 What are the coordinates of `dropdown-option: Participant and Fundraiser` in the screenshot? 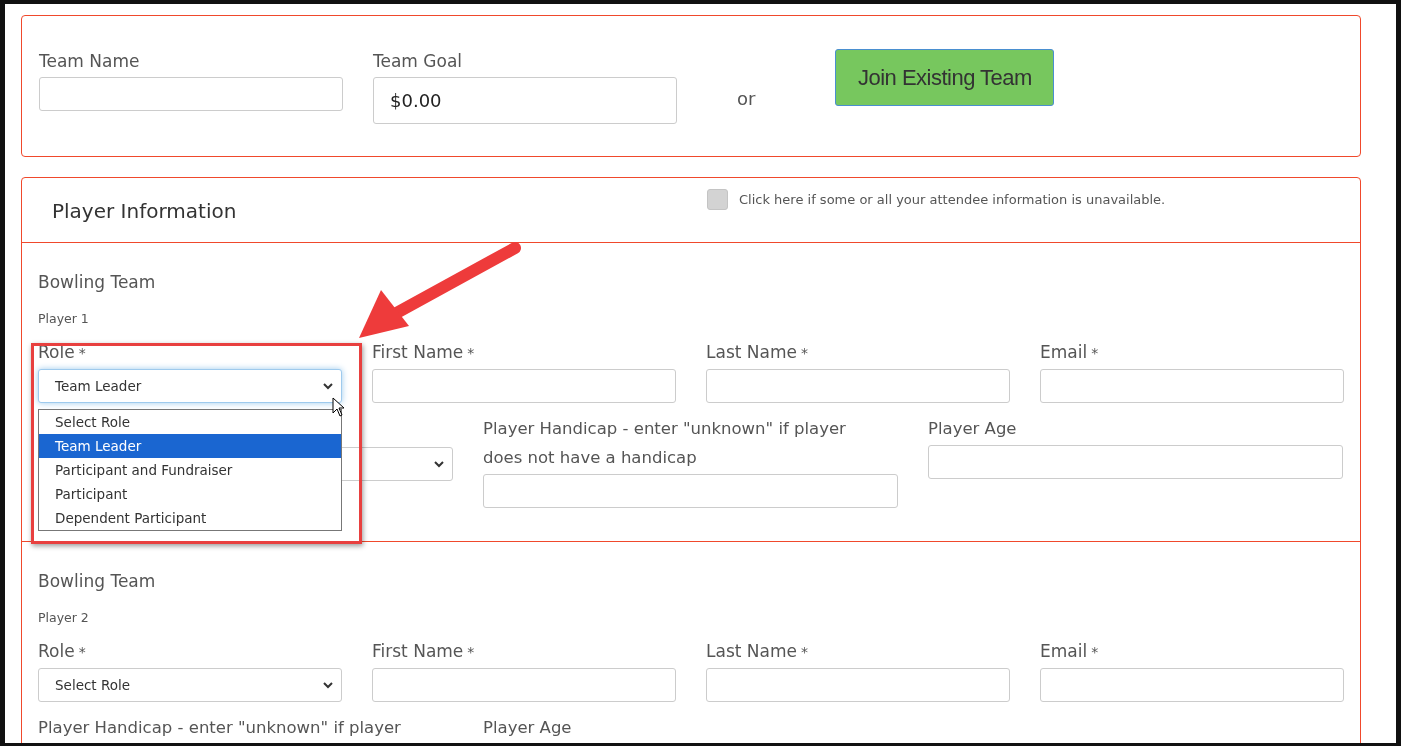 It's located at (190, 470).